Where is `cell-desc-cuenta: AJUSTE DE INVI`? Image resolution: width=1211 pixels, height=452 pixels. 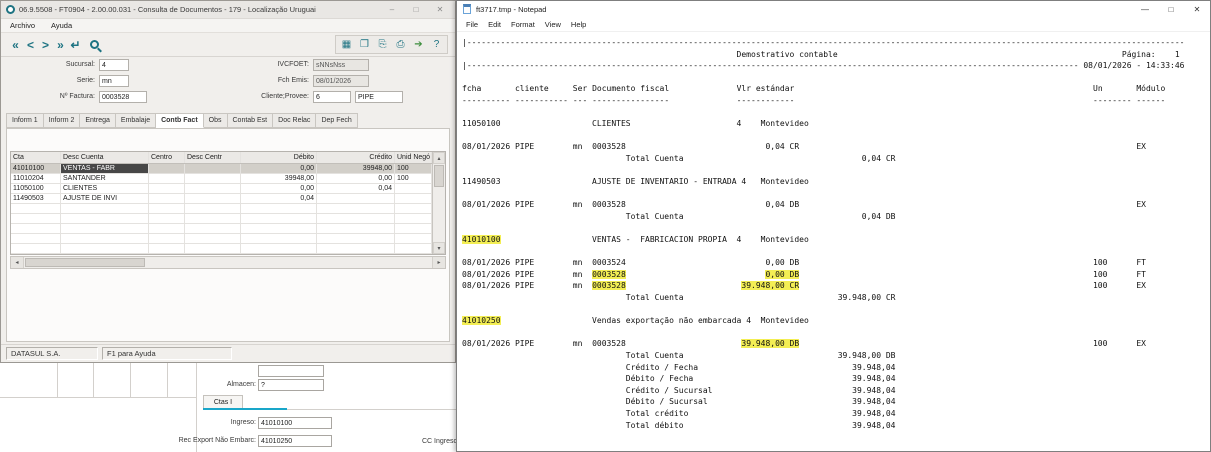 cell-desc-cuenta: AJUSTE DE INVI is located at coordinates (105, 198).